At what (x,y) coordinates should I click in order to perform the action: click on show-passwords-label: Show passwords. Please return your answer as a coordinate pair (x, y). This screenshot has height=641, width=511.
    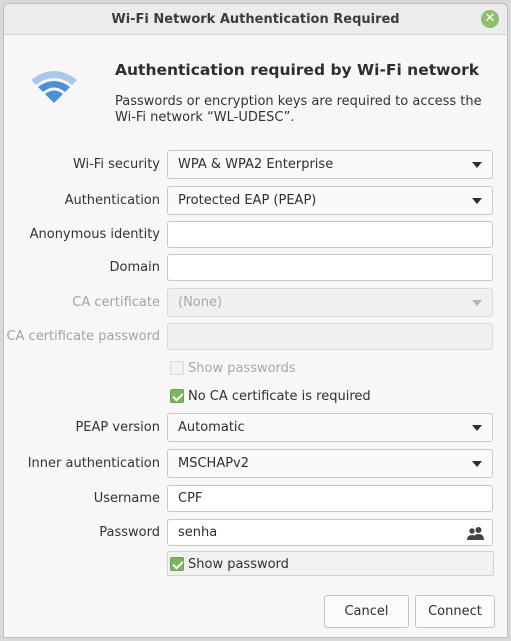
    Looking at the image, I should click on (242, 368).